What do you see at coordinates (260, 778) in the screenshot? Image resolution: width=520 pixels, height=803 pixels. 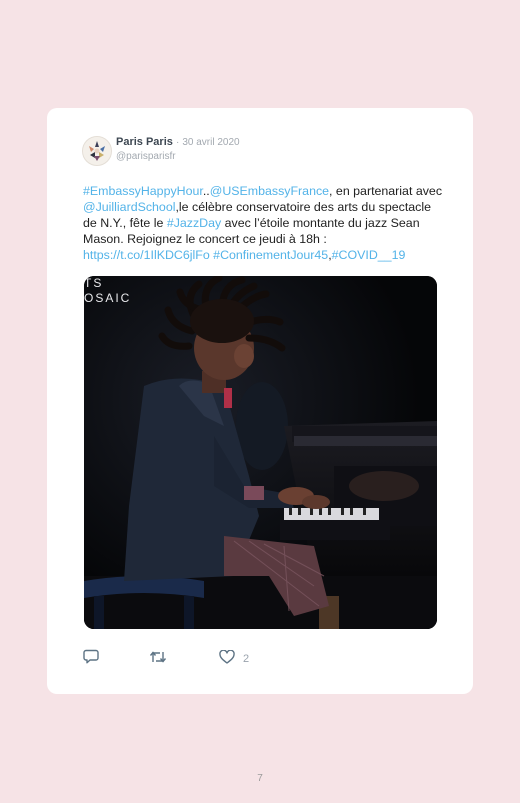 I see `page-number: 7` at bounding box center [260, 778].